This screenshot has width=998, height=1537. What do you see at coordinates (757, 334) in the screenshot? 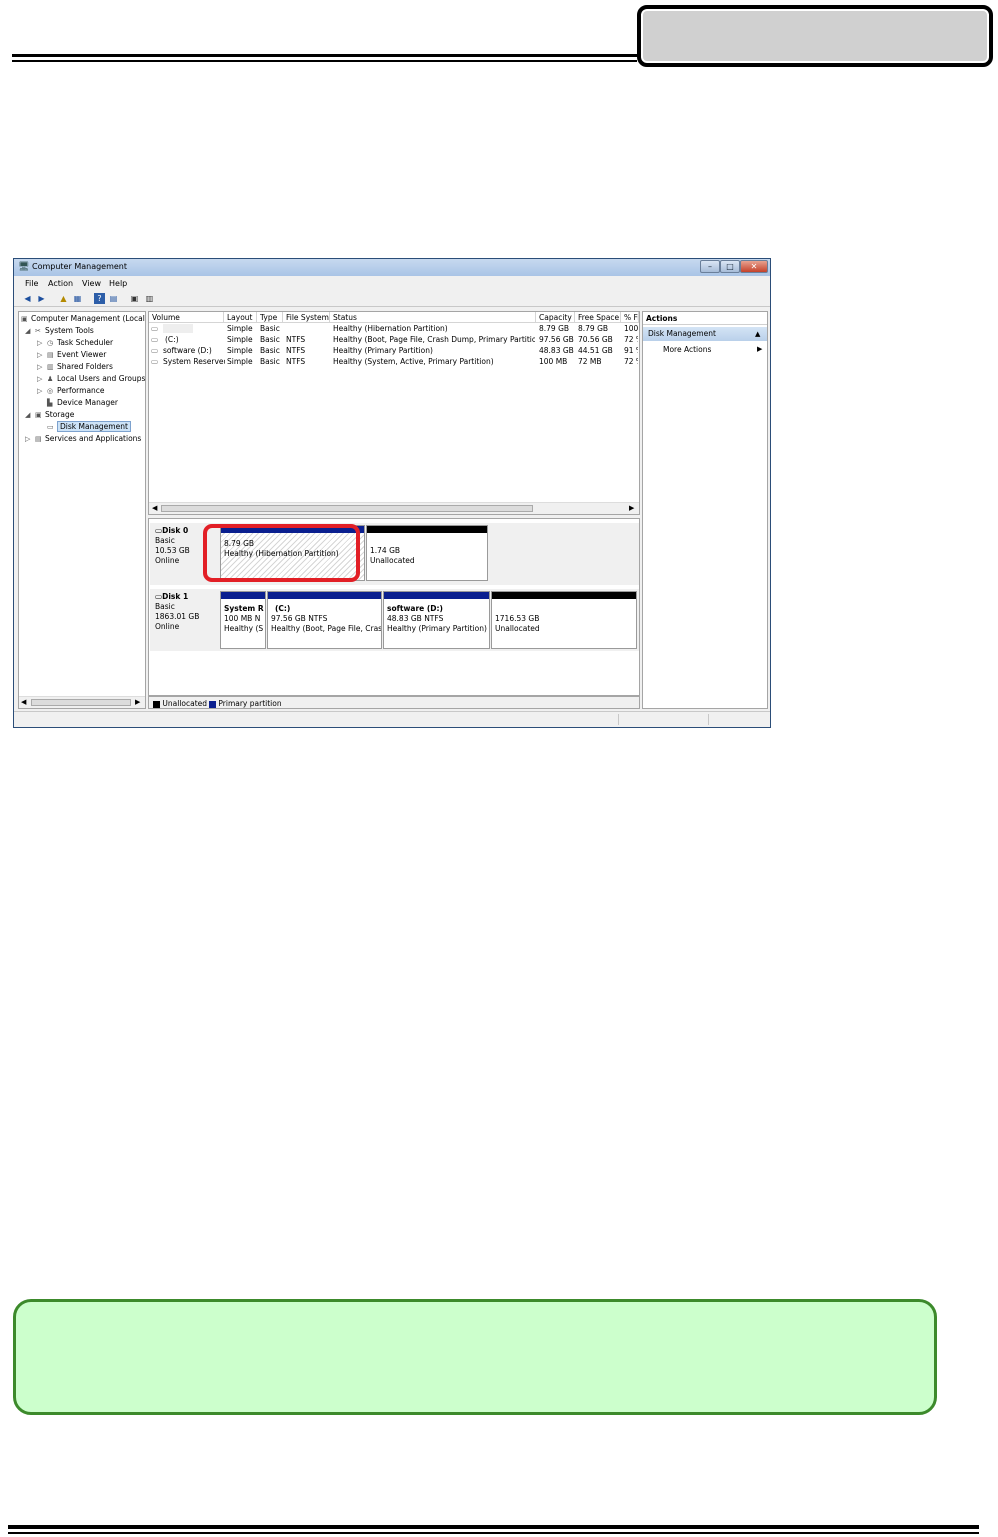
I see `collapse-up-icon: ▲` at bounding box center [757, 334].